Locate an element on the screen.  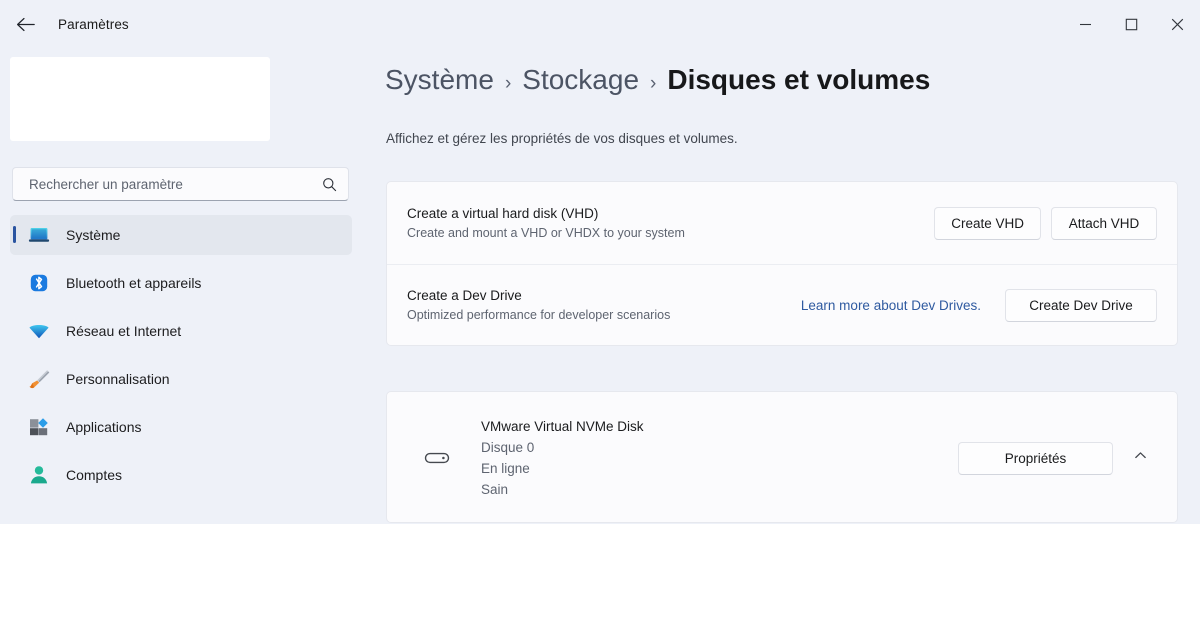
sidebar-item-label: Applications is located at coordinates (104, 427).